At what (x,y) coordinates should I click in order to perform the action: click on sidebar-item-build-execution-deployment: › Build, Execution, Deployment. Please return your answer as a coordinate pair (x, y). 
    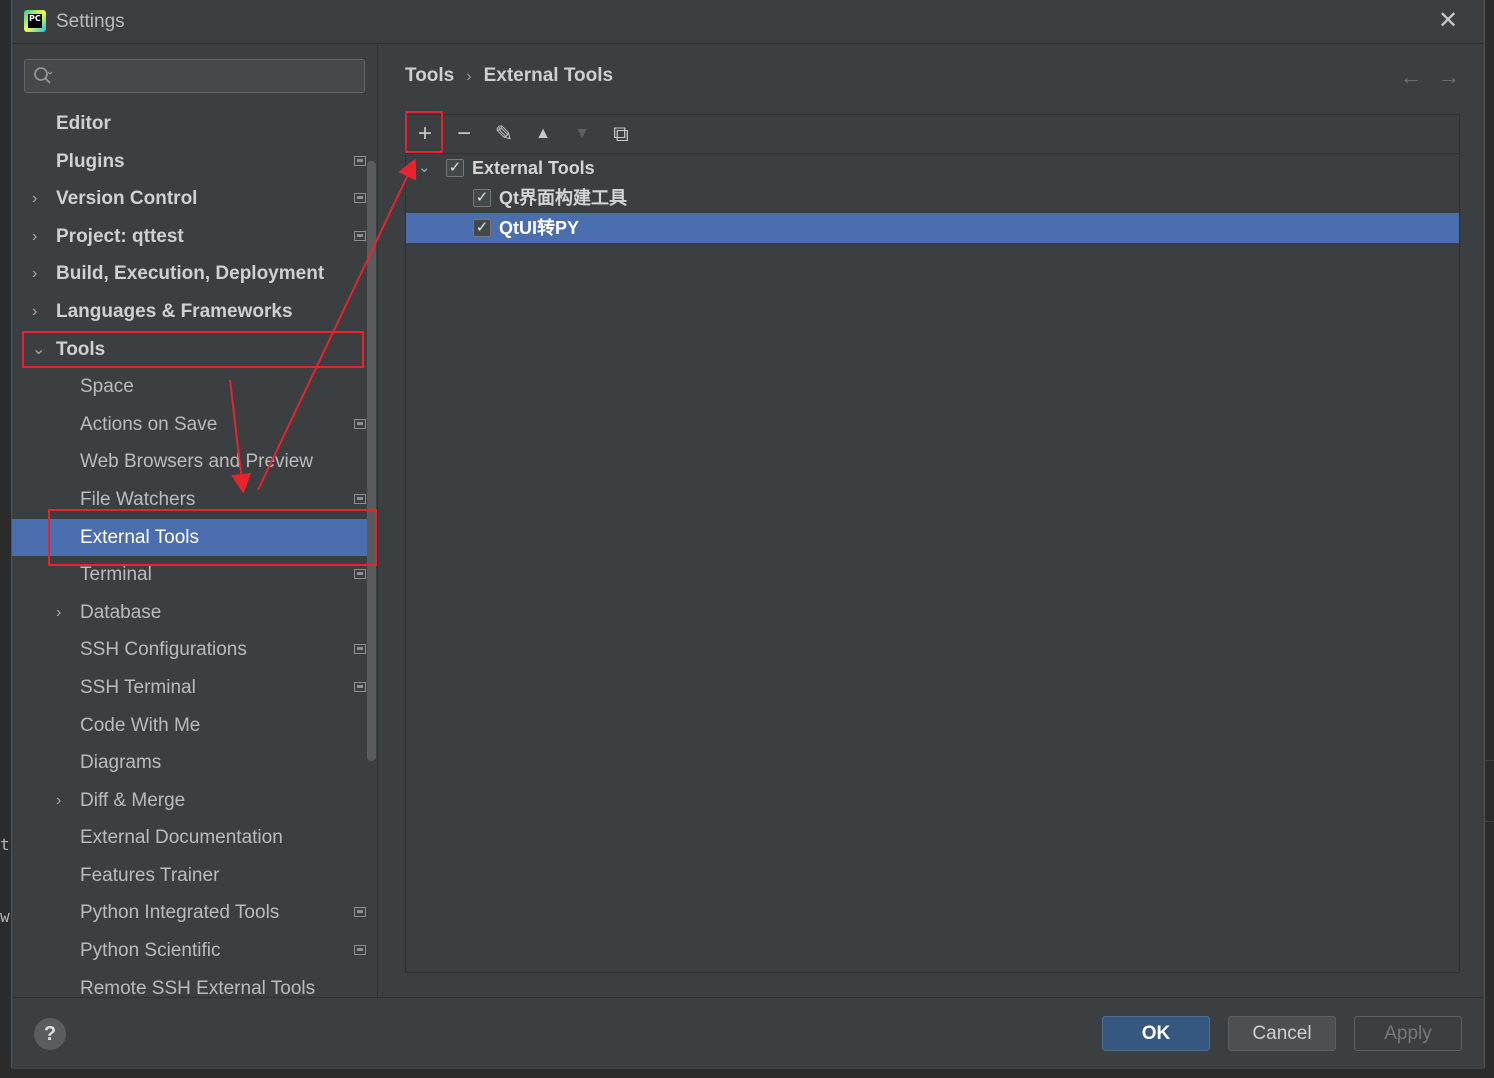
    Looking at the image, I should click on (194, 274).